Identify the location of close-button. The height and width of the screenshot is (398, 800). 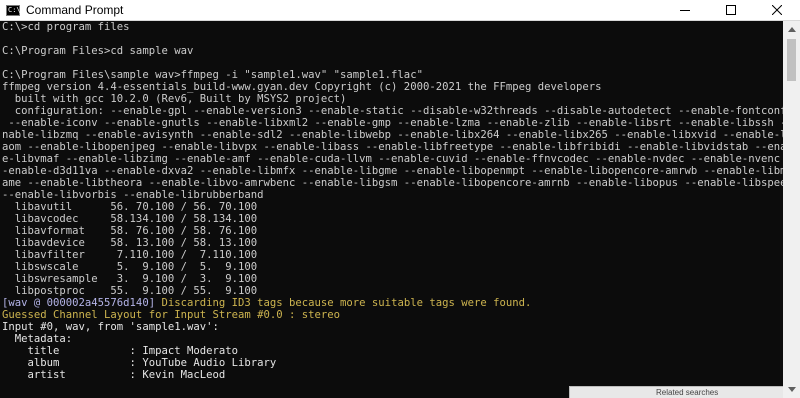
(777, 10).